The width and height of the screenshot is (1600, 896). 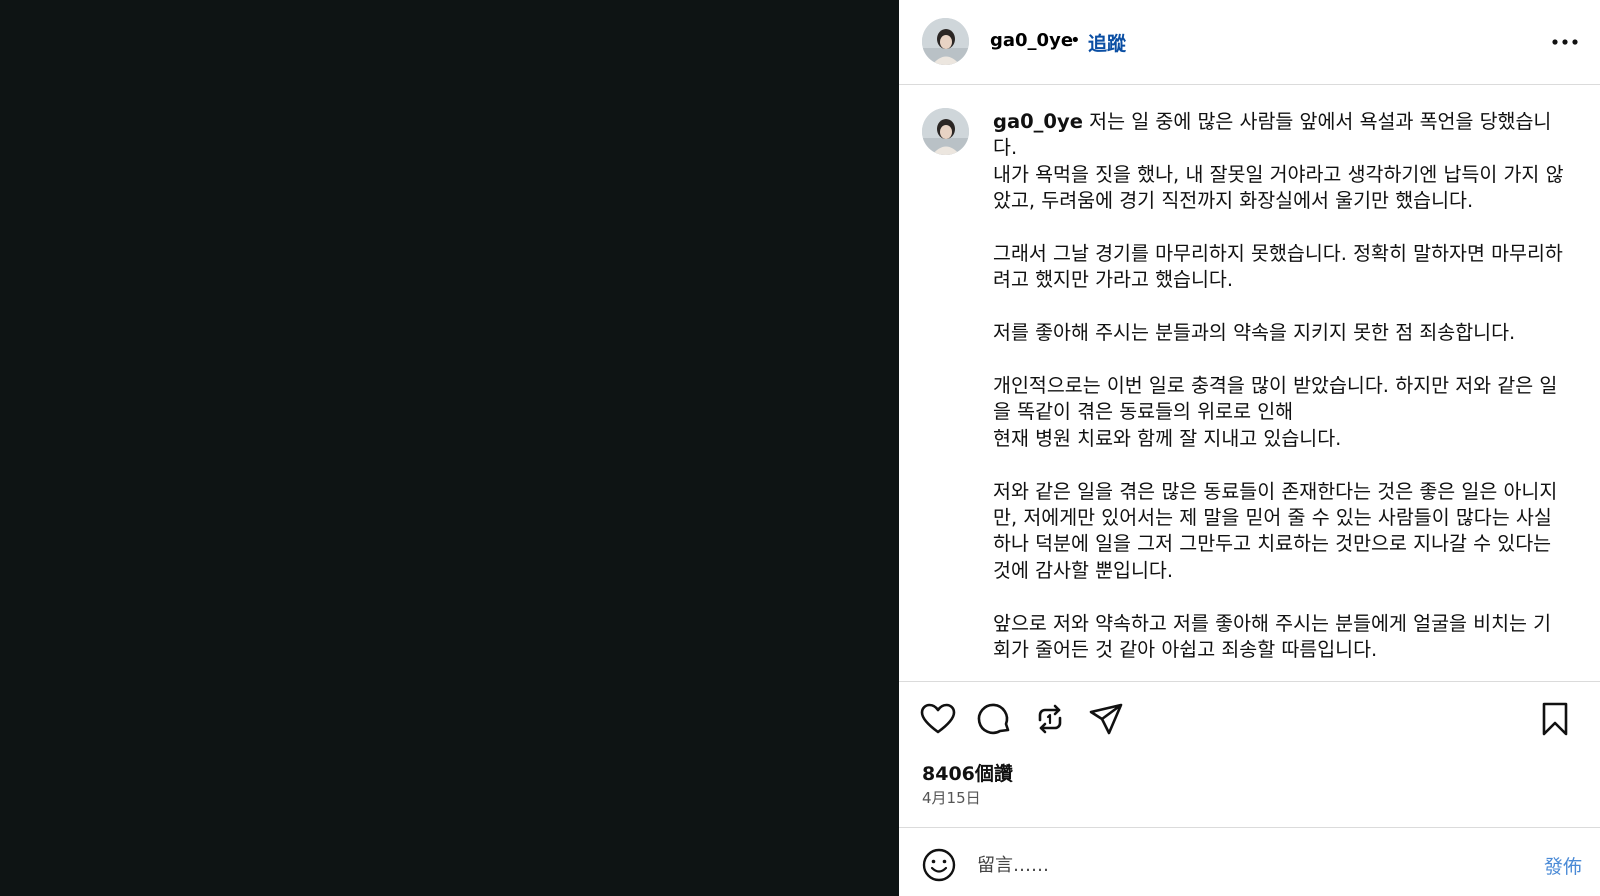 What do you see at coordinates (967, 772) in the screenshot?
I see `like-count: 8406個讚` at bounding box center [967, 772].